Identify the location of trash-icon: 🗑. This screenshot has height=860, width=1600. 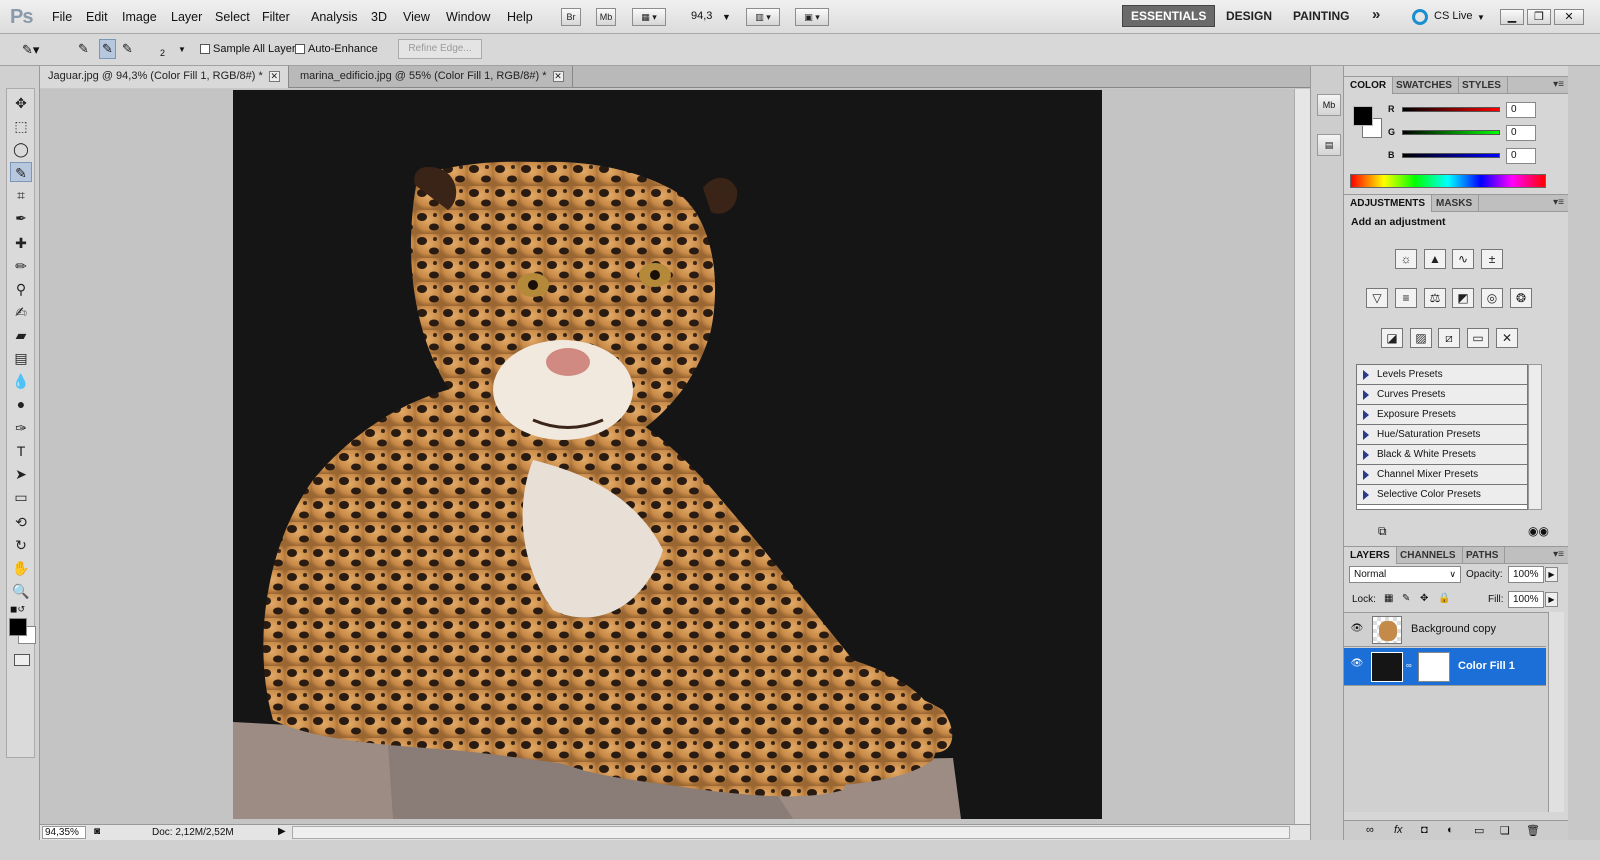
(1533, 830).